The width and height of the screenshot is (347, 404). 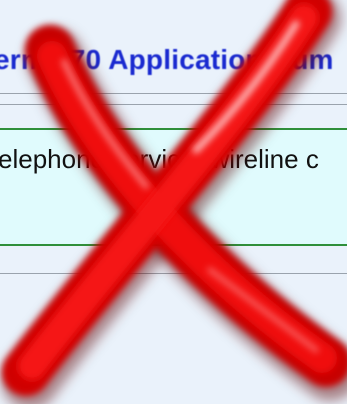 What do you see at coordinates (167, 59) in the screenshot?
I see `page-title: erm 470 Application Num` at bounding box center [167, 59].